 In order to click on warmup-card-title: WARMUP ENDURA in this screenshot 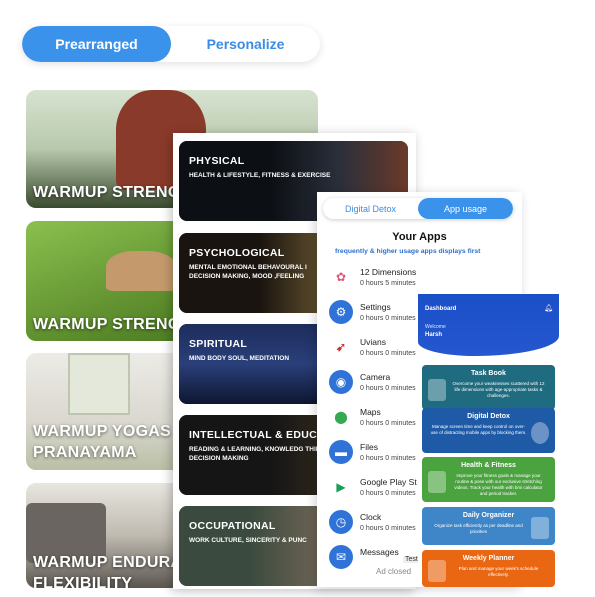, I will do `click(108, 562)`.